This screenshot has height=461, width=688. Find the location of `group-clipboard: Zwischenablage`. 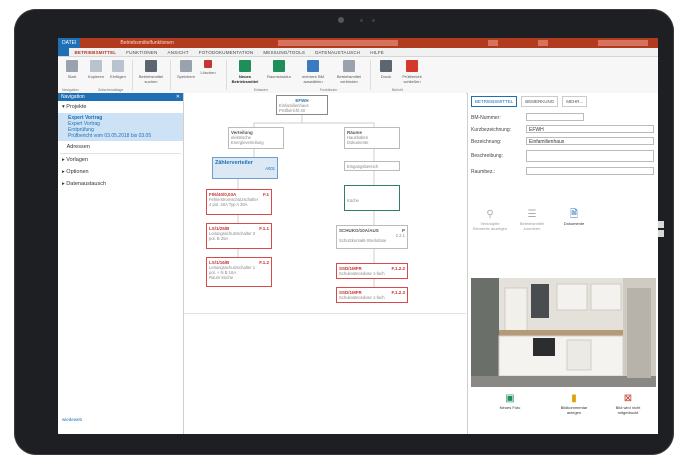

group-clipboard: Zwischenablage is located at coordinates (111, 90).